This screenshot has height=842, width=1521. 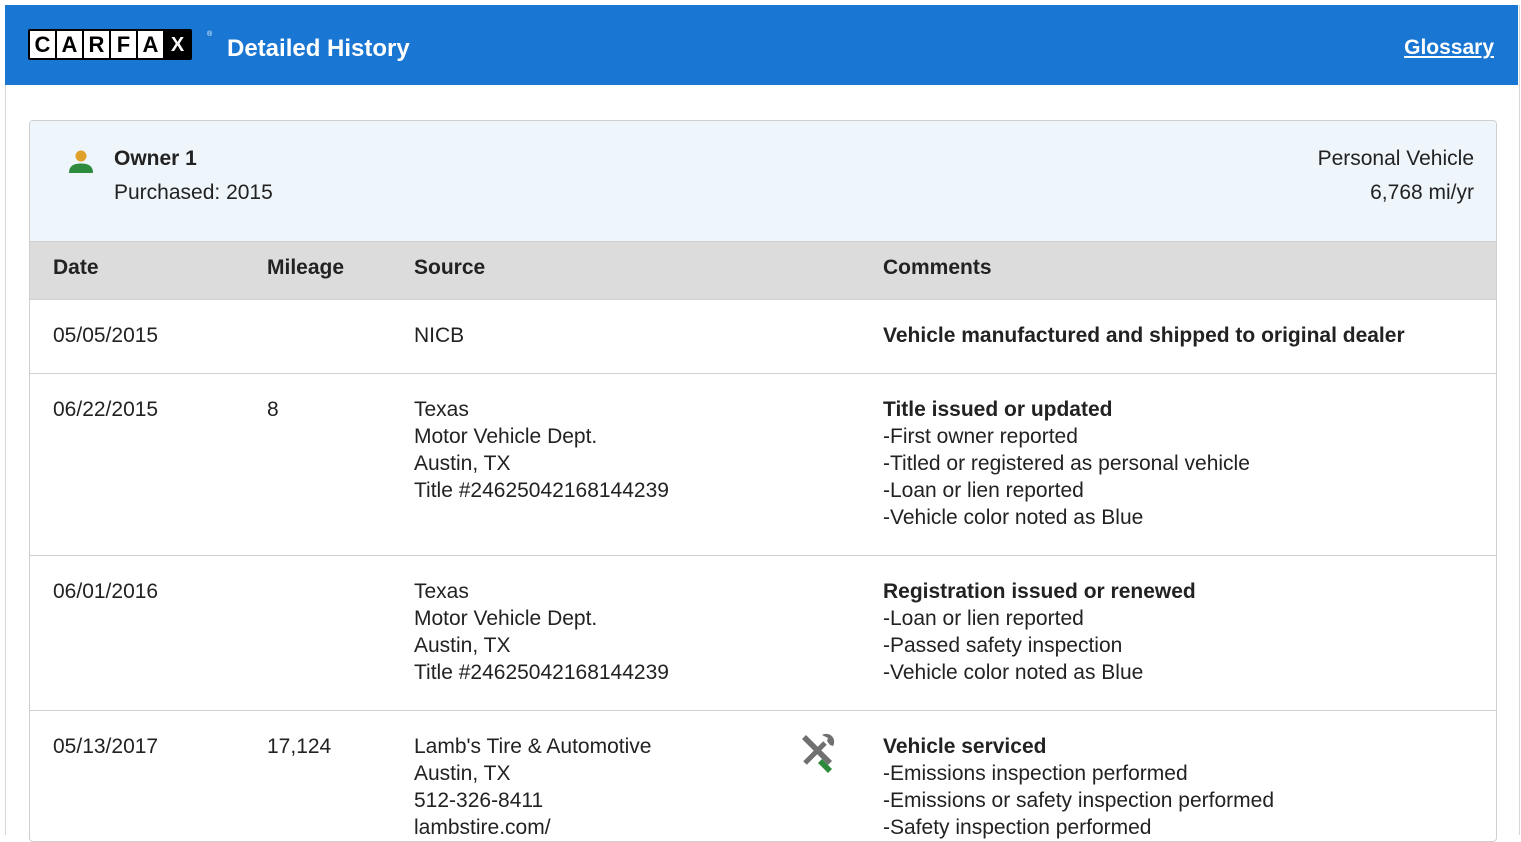 What do you see at coordinates (479, 800) in the screenshot?
I see `source-line: 512-326-8411` at bounding box center [479, 800].